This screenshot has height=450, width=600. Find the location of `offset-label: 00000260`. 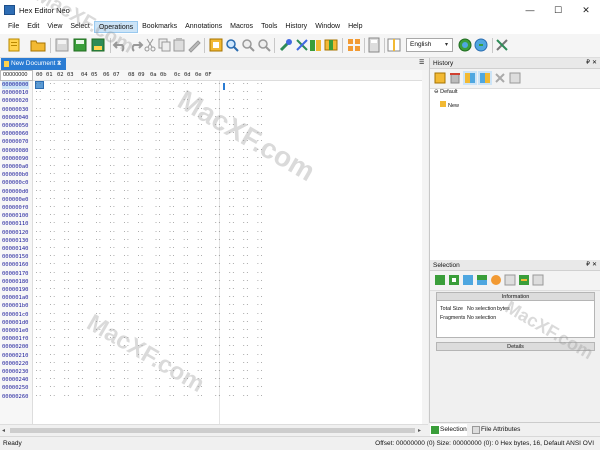

offset-label: 00000260 is located at coordinates (15, 396).